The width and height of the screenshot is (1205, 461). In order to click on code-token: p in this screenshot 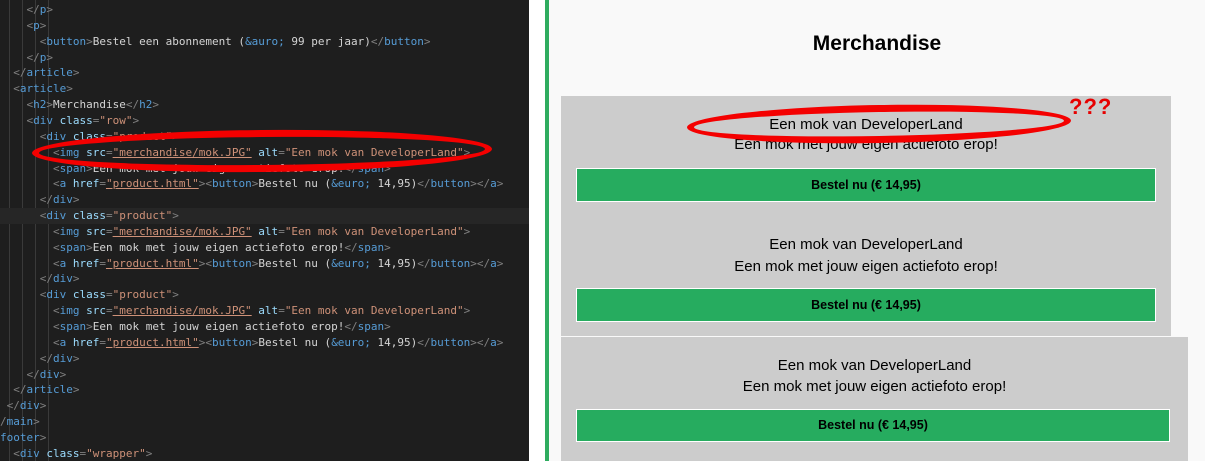, I will do `click(36, 25)`.